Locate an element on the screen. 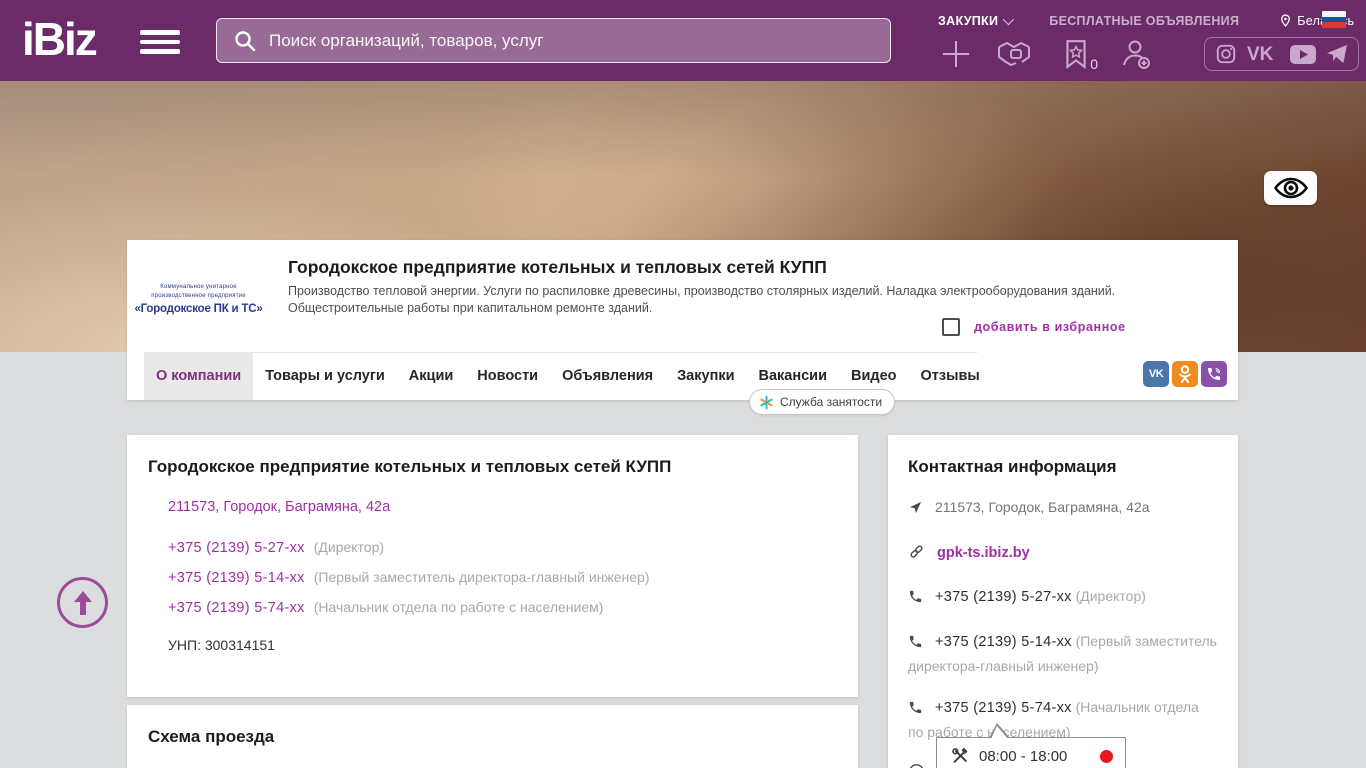 The height and width of the screenshot is (768, 1366). eye-icon is located at coordinates (1290, 188).